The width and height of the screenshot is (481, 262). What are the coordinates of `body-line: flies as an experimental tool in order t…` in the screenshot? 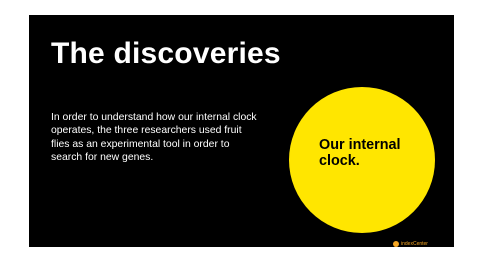 It's located at (140, 144).